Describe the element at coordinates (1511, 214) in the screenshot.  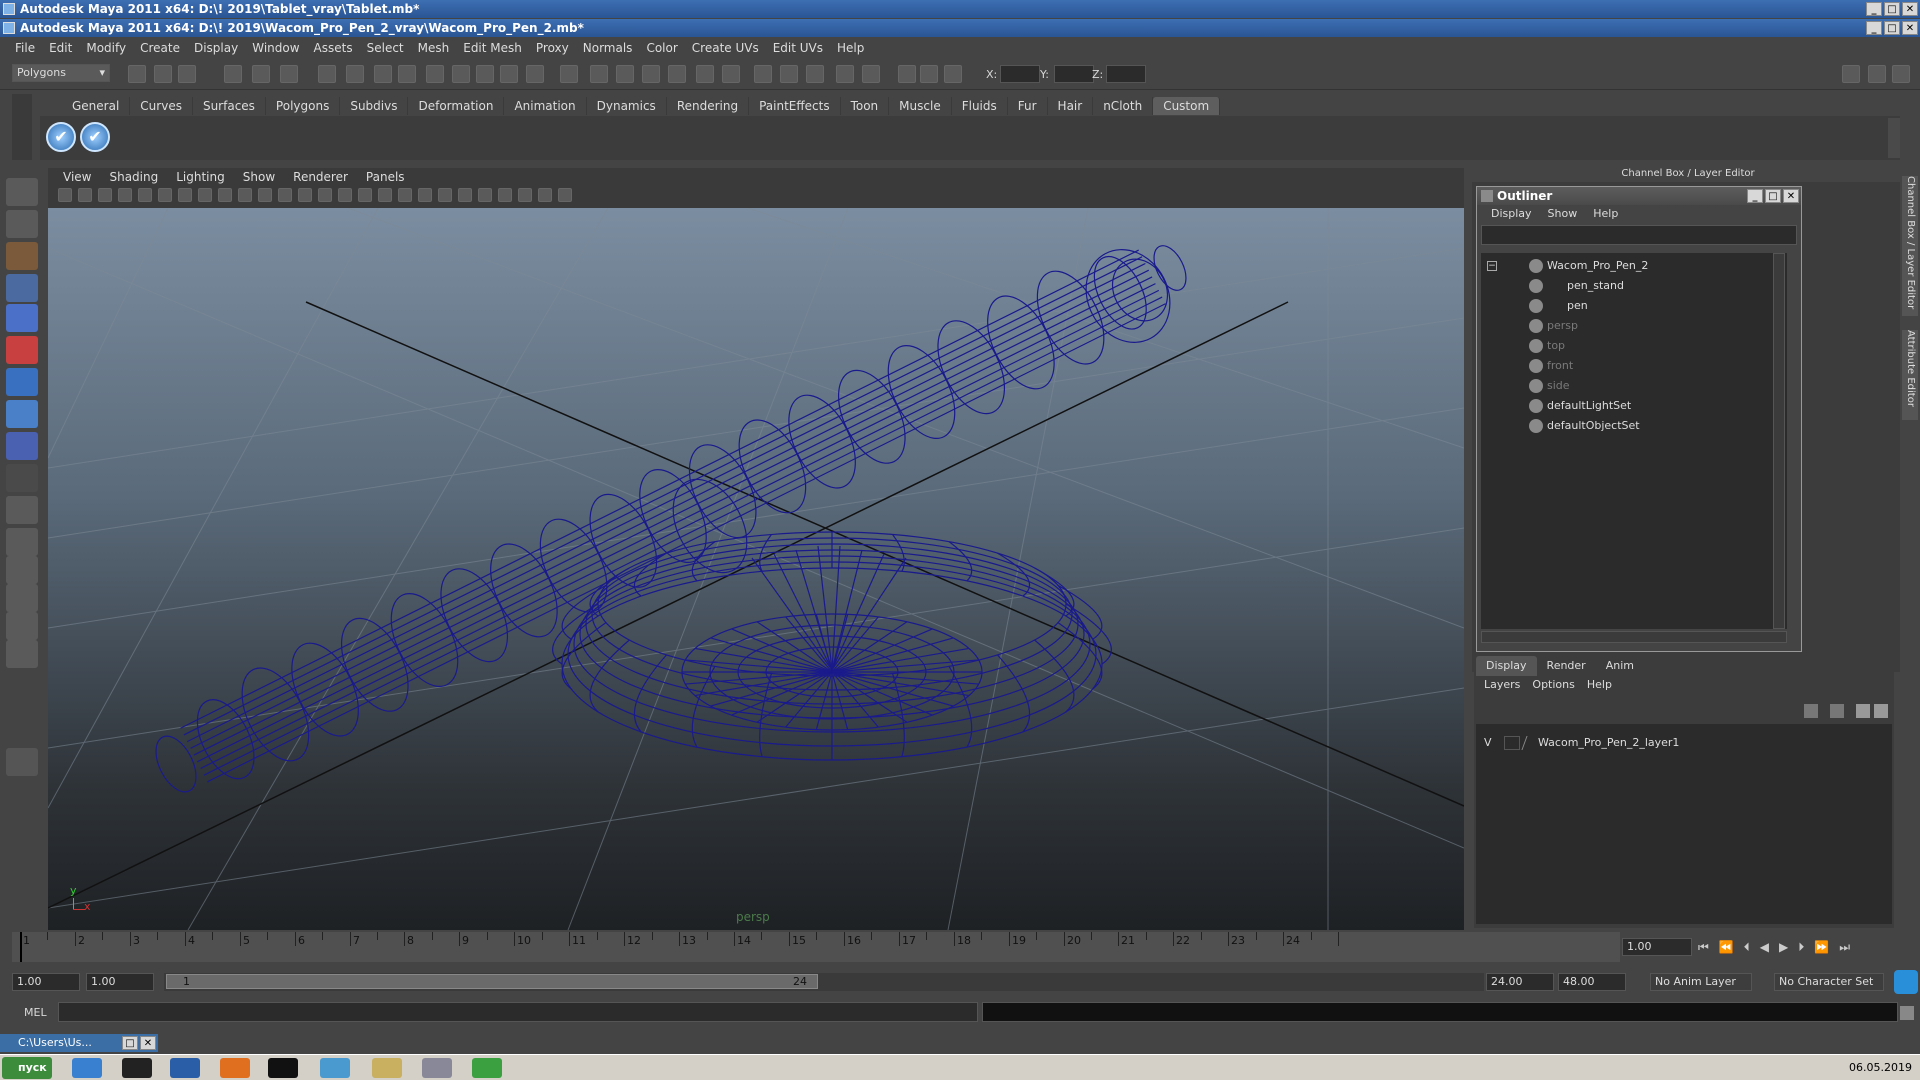
I see `outliner-menu-display: Display` at that location.